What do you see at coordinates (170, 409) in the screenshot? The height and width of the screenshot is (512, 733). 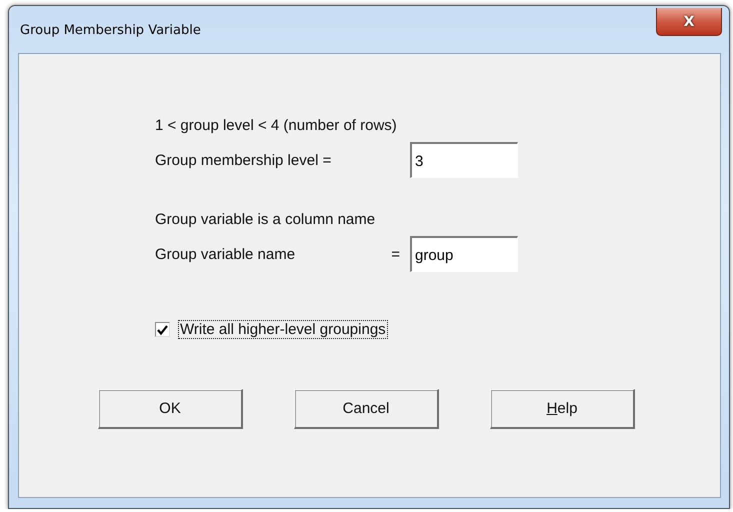 I see `dialog-button: OK` at bounding box center [170, 409].